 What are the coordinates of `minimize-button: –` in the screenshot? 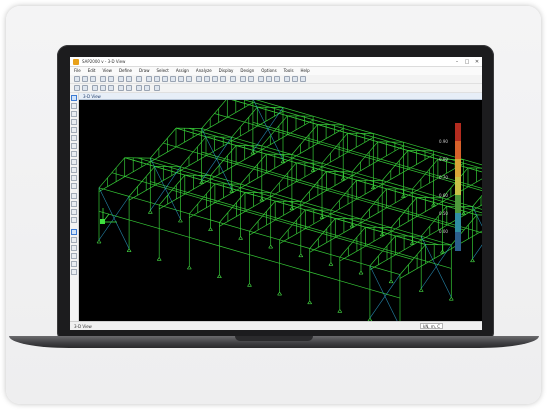 It's located at (457, 62).